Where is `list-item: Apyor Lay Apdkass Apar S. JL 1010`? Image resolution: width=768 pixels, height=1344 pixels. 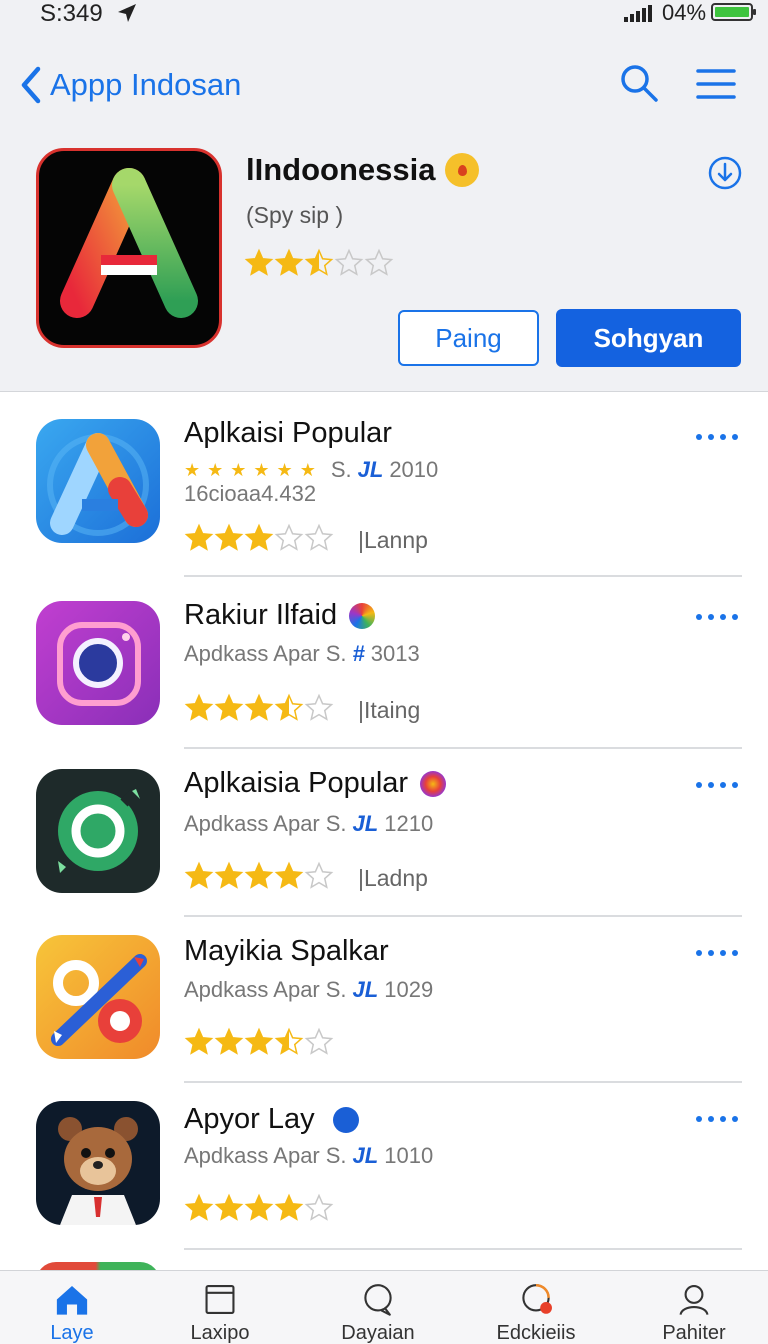 list-item: Apyor Lay Apdkass Apar S. JL 1010 is located at coordinates (384, 1167).